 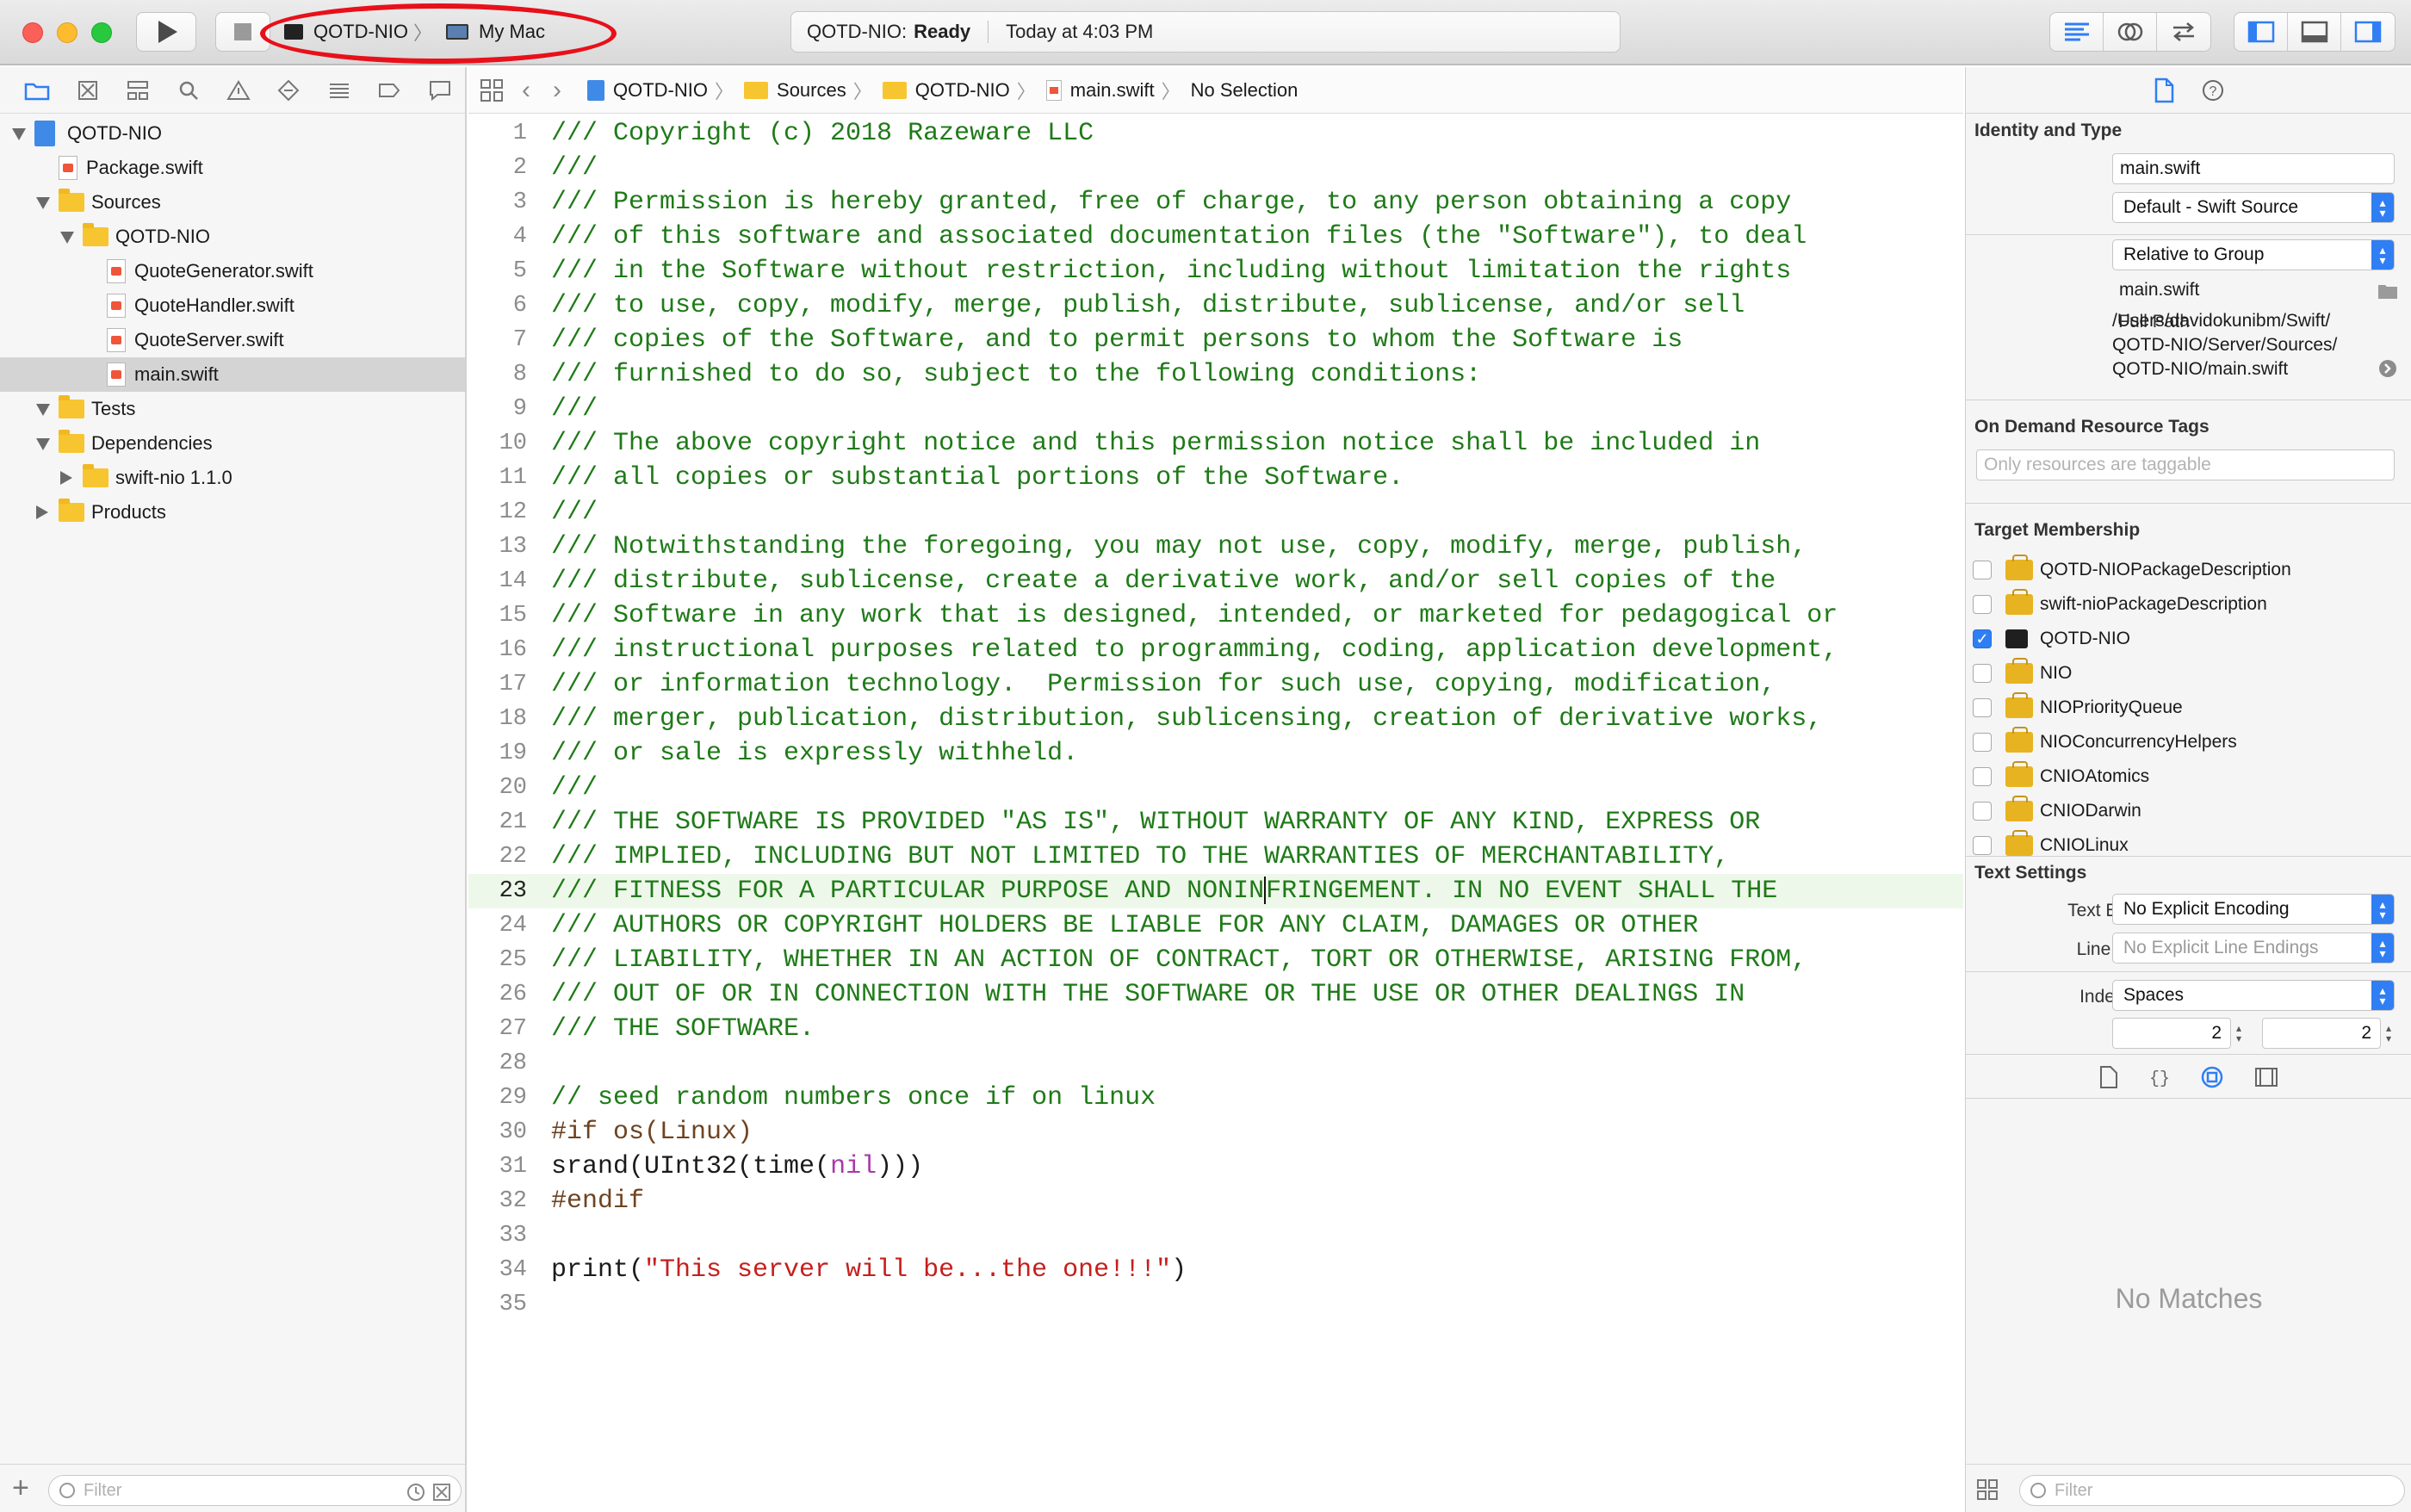 I want to click on jumpbar-item-project: QOTD-NIO 〉, so click(x=661, y=90).